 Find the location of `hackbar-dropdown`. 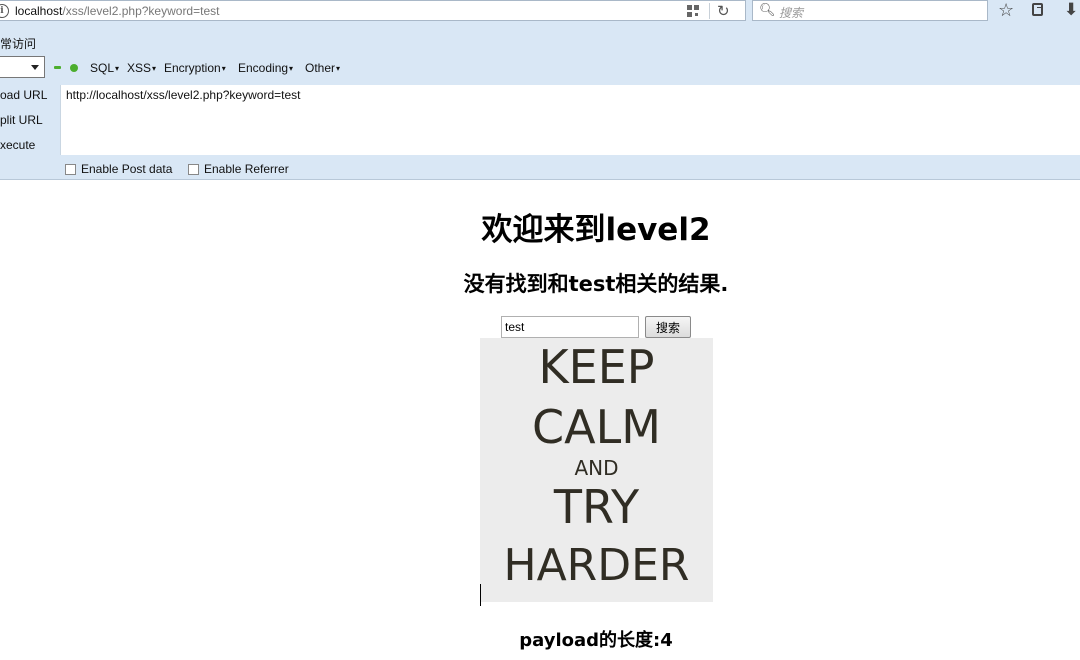

hackbar-dropdown is located at coordinates (22, 67).